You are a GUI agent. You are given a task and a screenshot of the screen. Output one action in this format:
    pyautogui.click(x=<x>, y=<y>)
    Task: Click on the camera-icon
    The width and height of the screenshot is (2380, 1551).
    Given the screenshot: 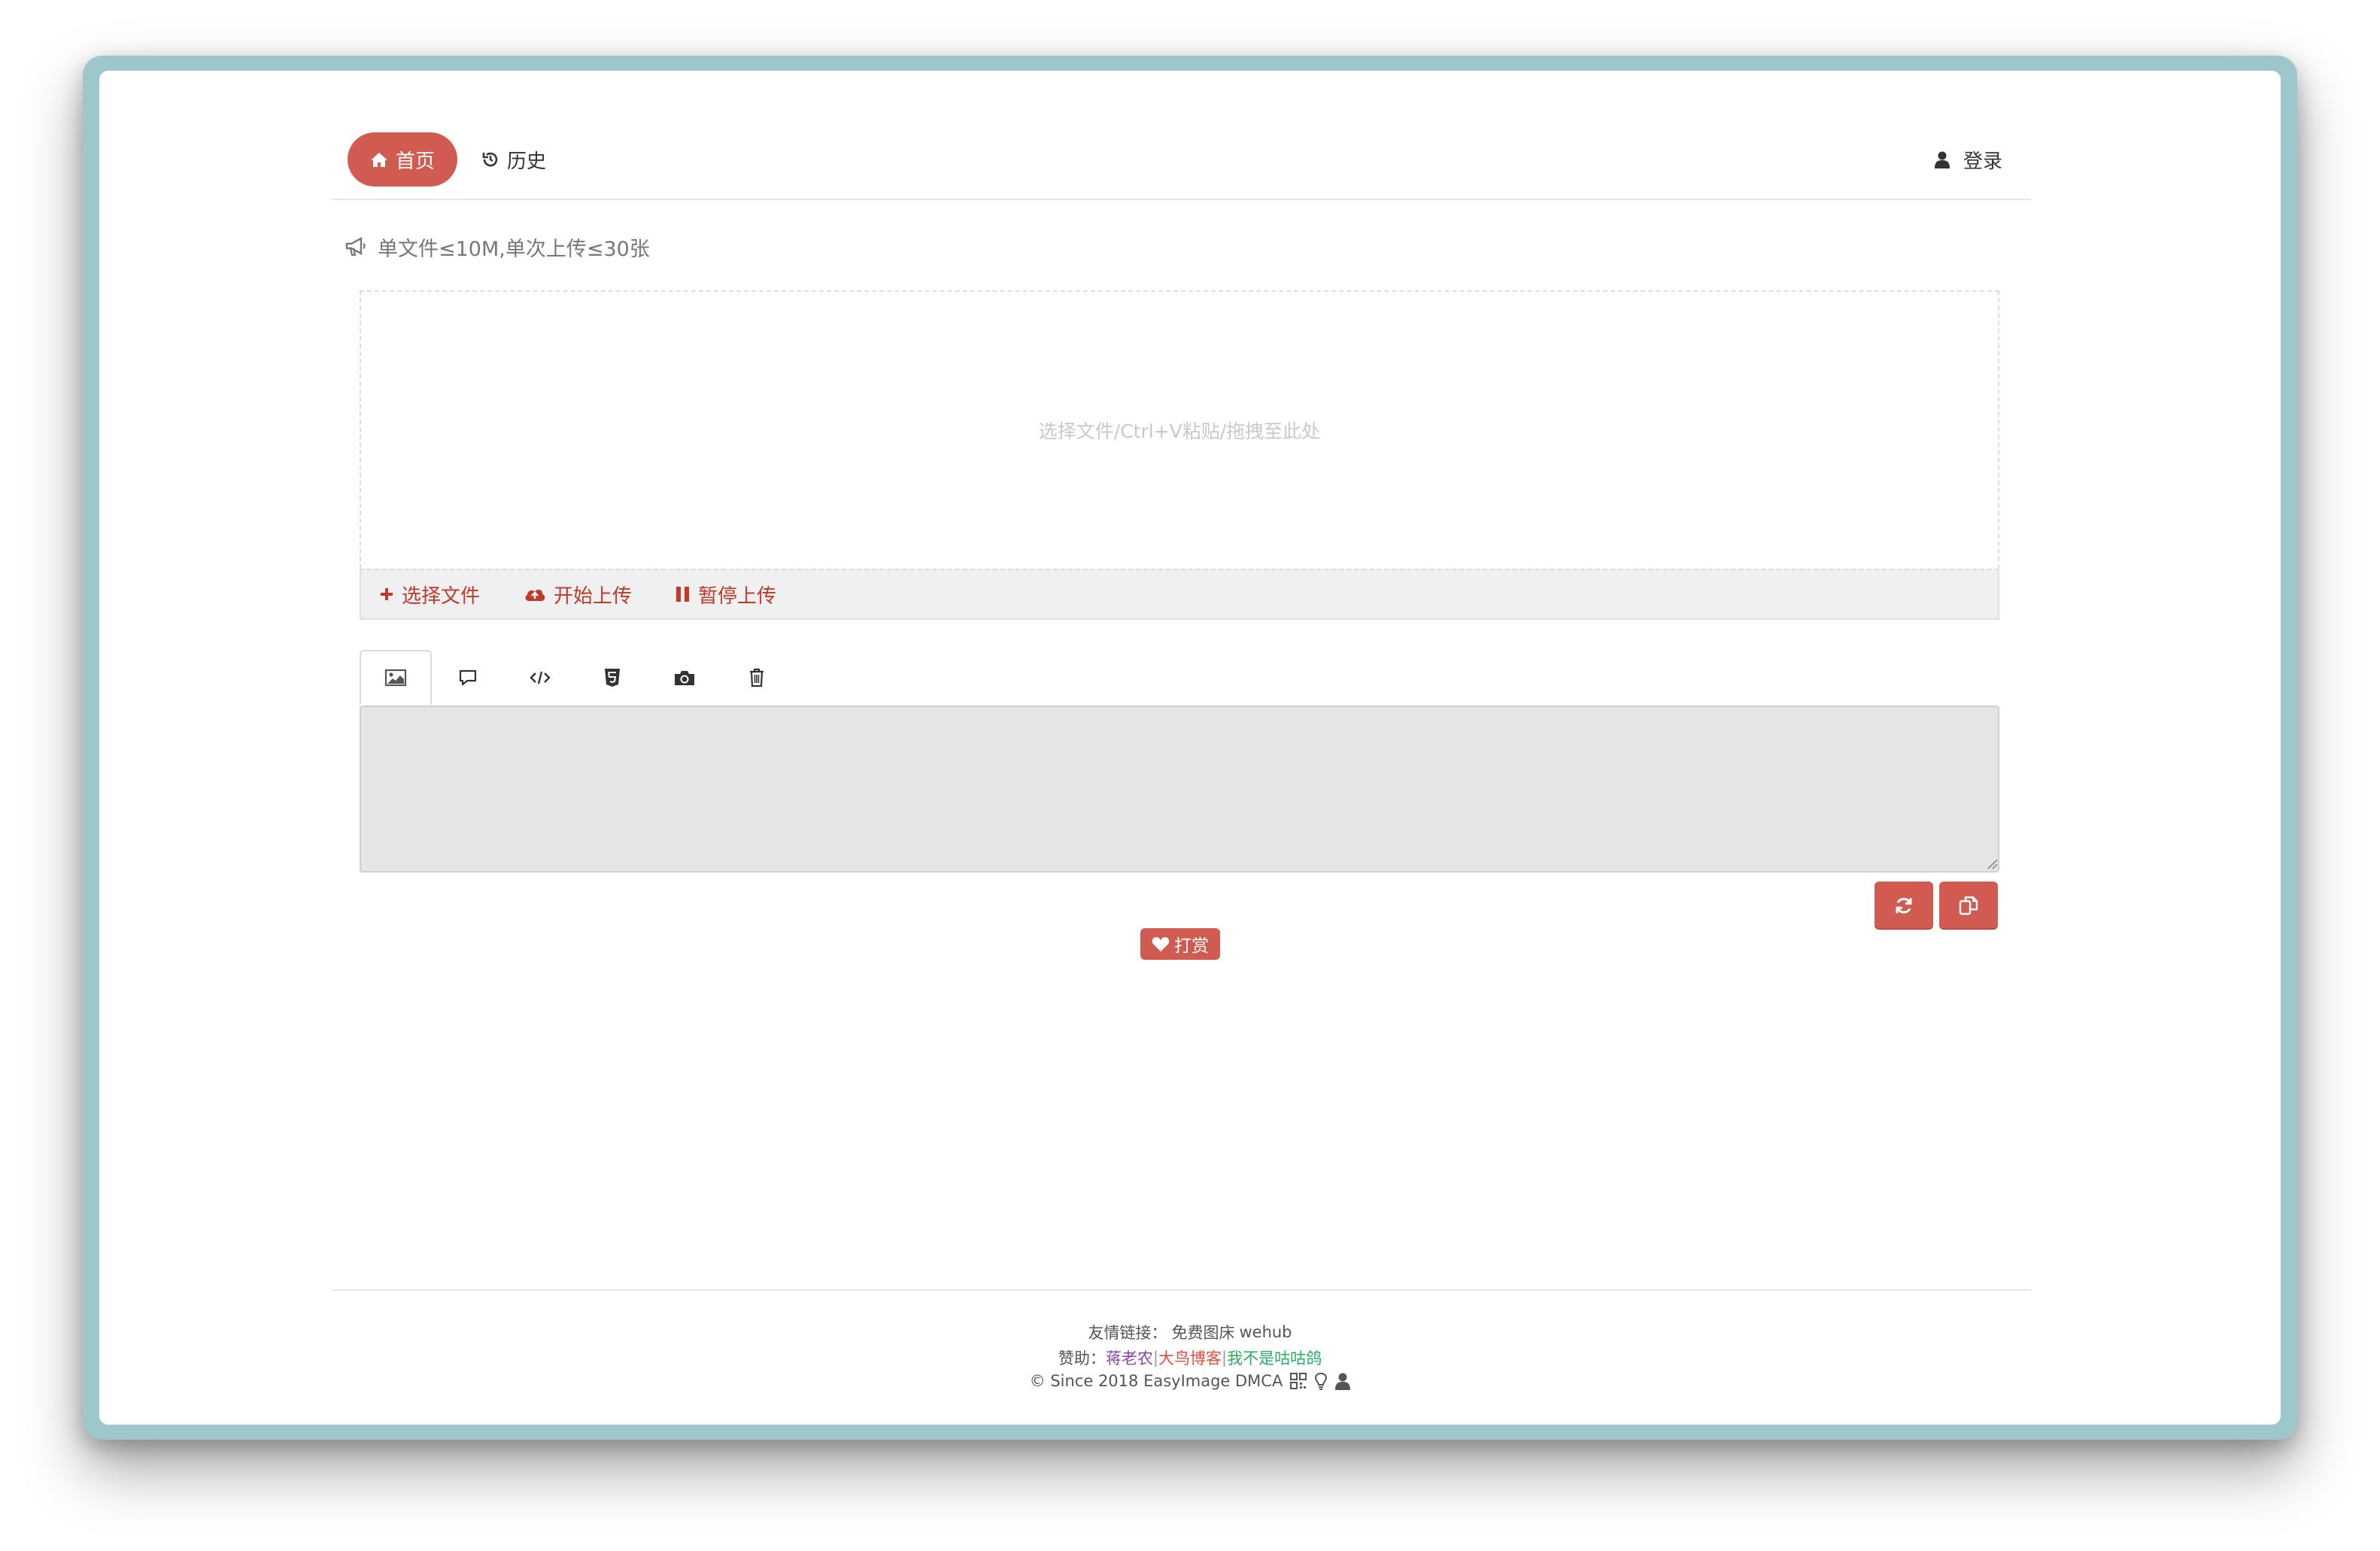 What is the action you would take?
    pyautogui.click(x=684, y=678)
    